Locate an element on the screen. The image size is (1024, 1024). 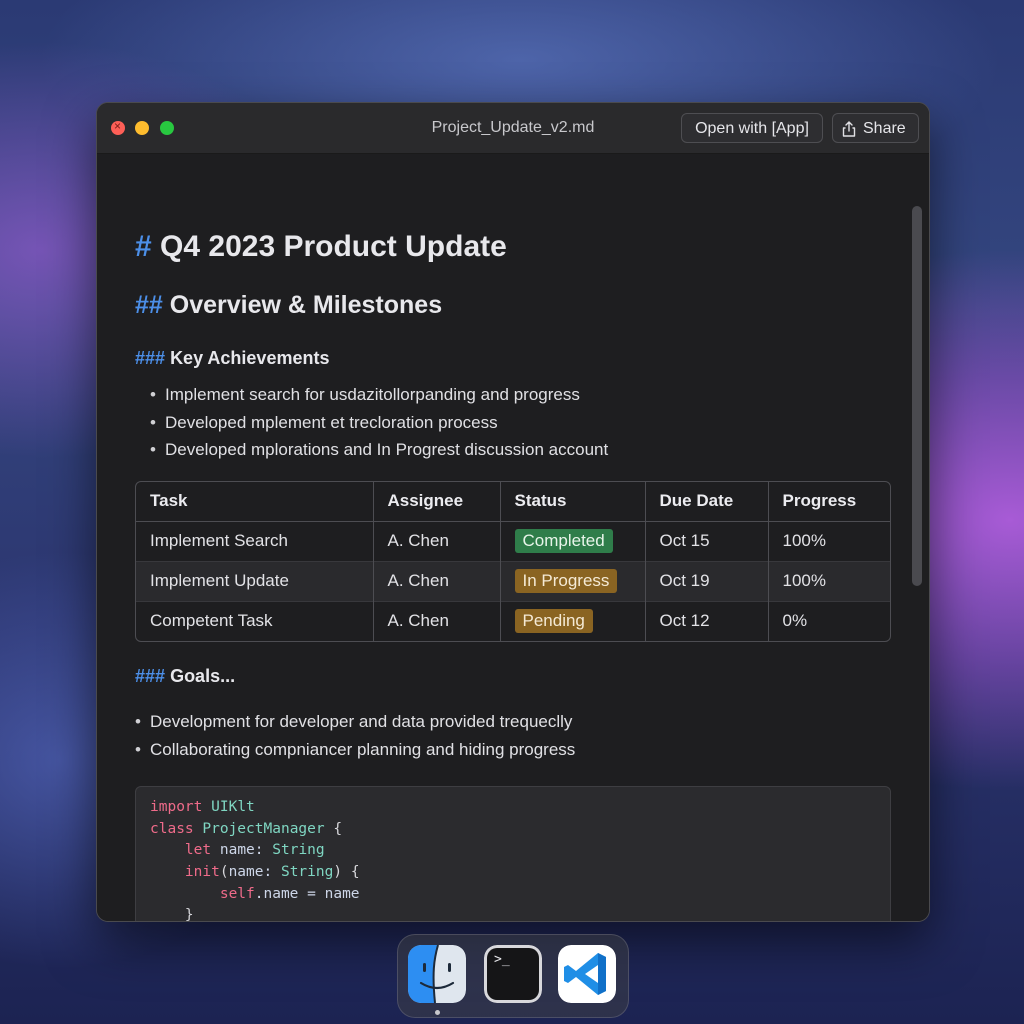
code-type: ProjectManager is located at coordinates (263, 829).